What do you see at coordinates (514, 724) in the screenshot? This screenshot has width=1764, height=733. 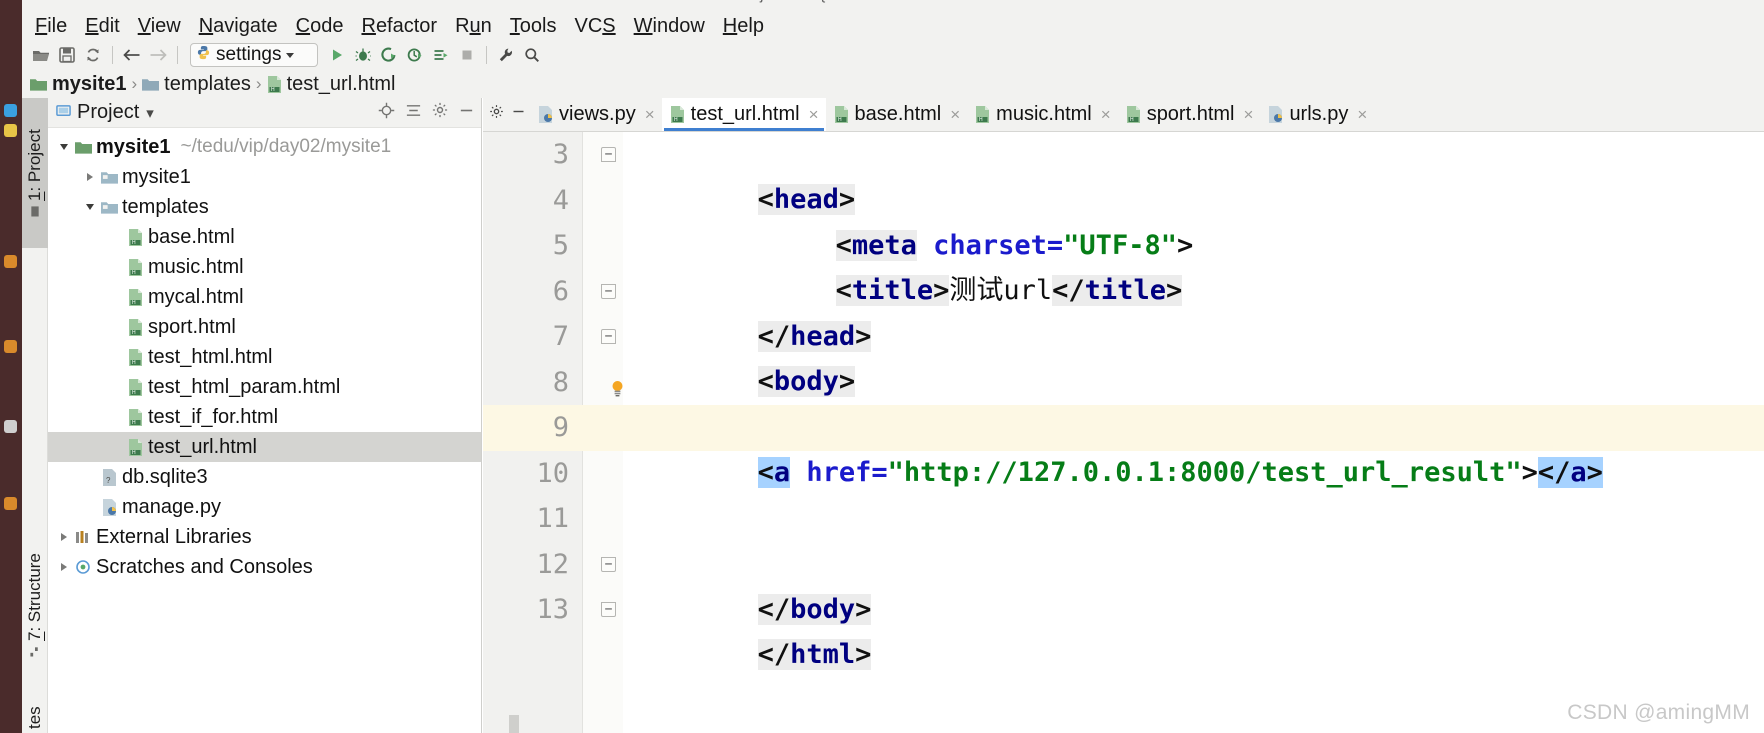 I see `editor-scrollbar` at bounding box center [514, 724].